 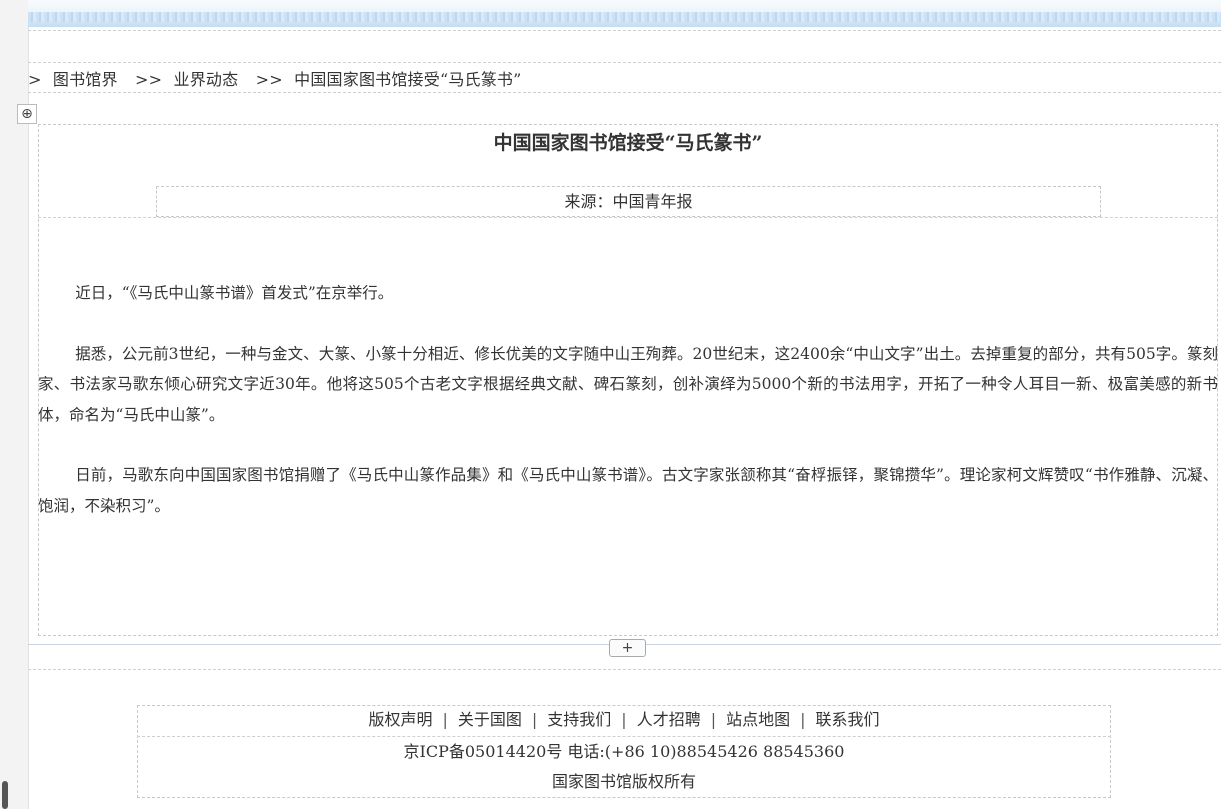 I want to click on footer-link-careers: 人才招聘, so click(x=669, y=719).